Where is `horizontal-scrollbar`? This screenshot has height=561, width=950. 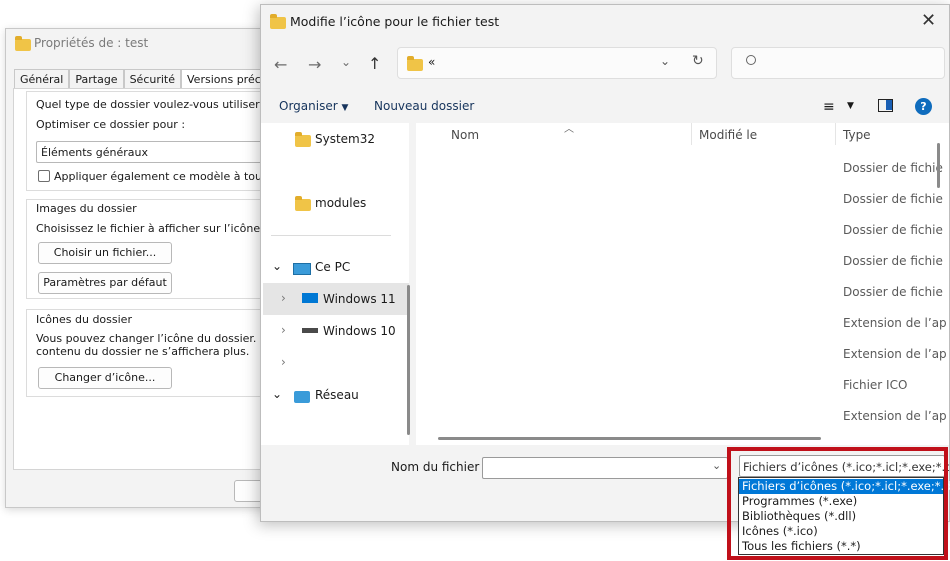 horizontal-scrollbar is located at coordinates (629, 438).